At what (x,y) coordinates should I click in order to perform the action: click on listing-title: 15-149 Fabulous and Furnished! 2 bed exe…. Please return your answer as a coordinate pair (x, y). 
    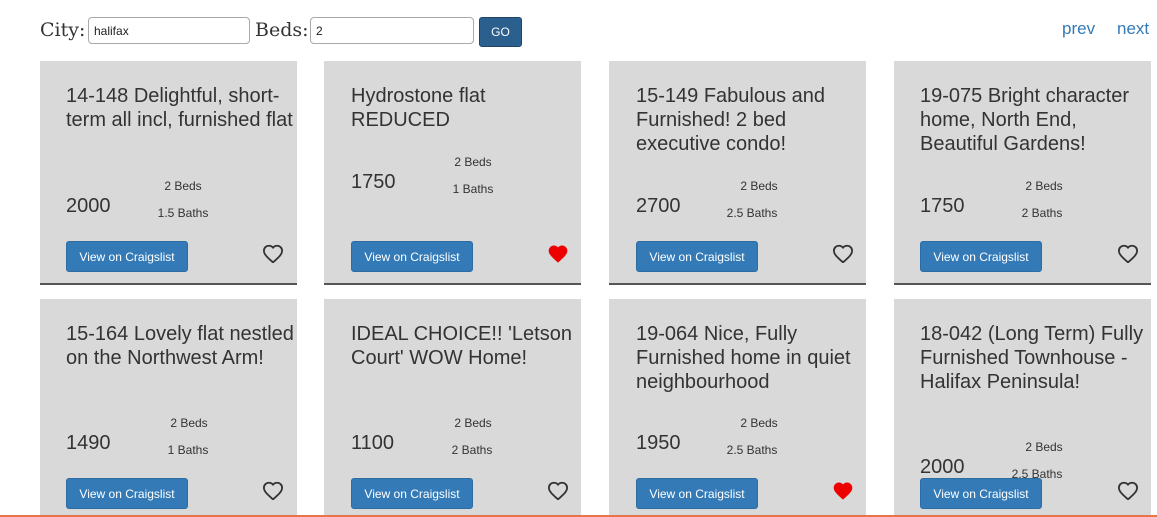
    Looking at the image, I should click on (731, 120).